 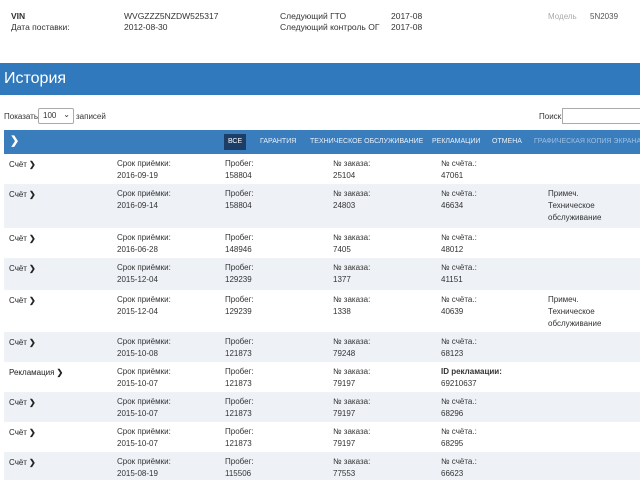 I want to click on receipt-date-value: 2015-12-04, so click(x=137, y=279).